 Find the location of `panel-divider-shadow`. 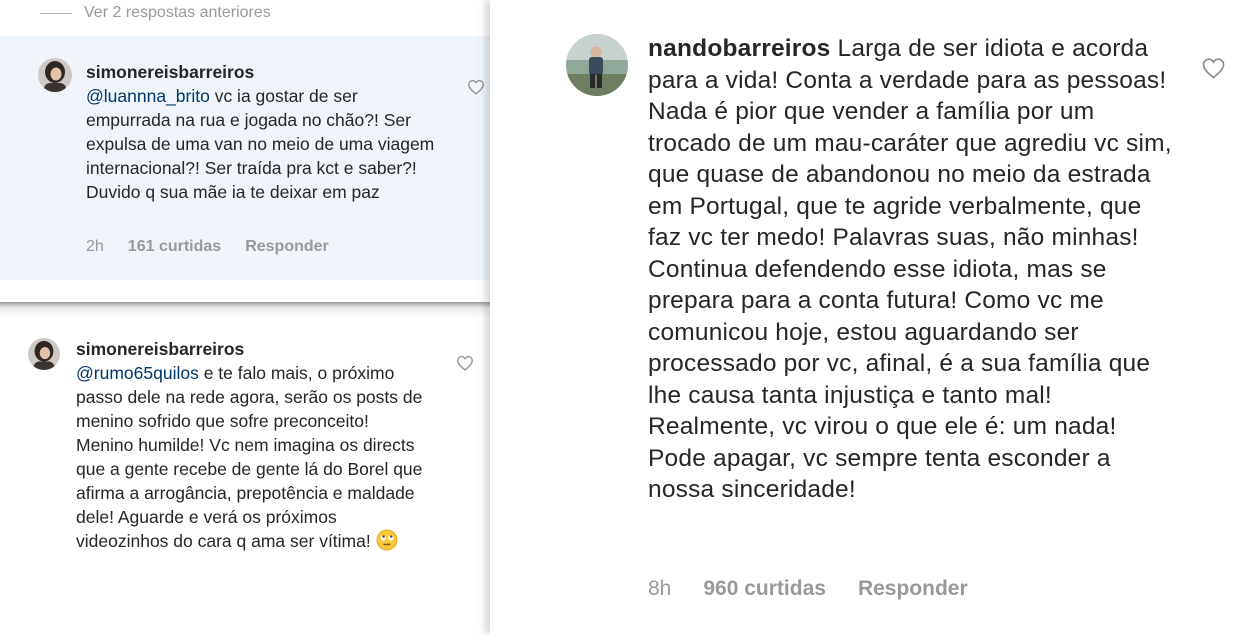

panel-divider-shadow is located at coordinates (245, 310).